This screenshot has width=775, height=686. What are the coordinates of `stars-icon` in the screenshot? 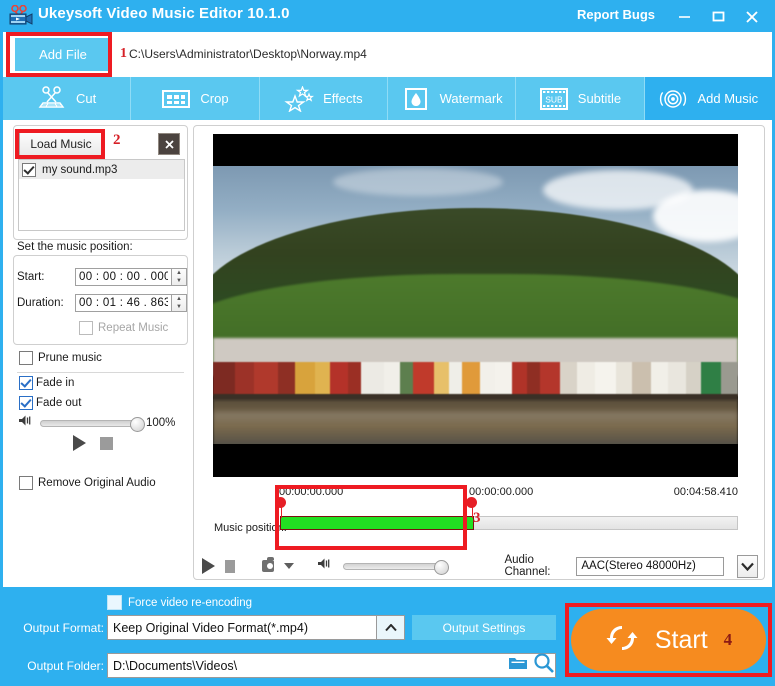 It's located at (299, 99).